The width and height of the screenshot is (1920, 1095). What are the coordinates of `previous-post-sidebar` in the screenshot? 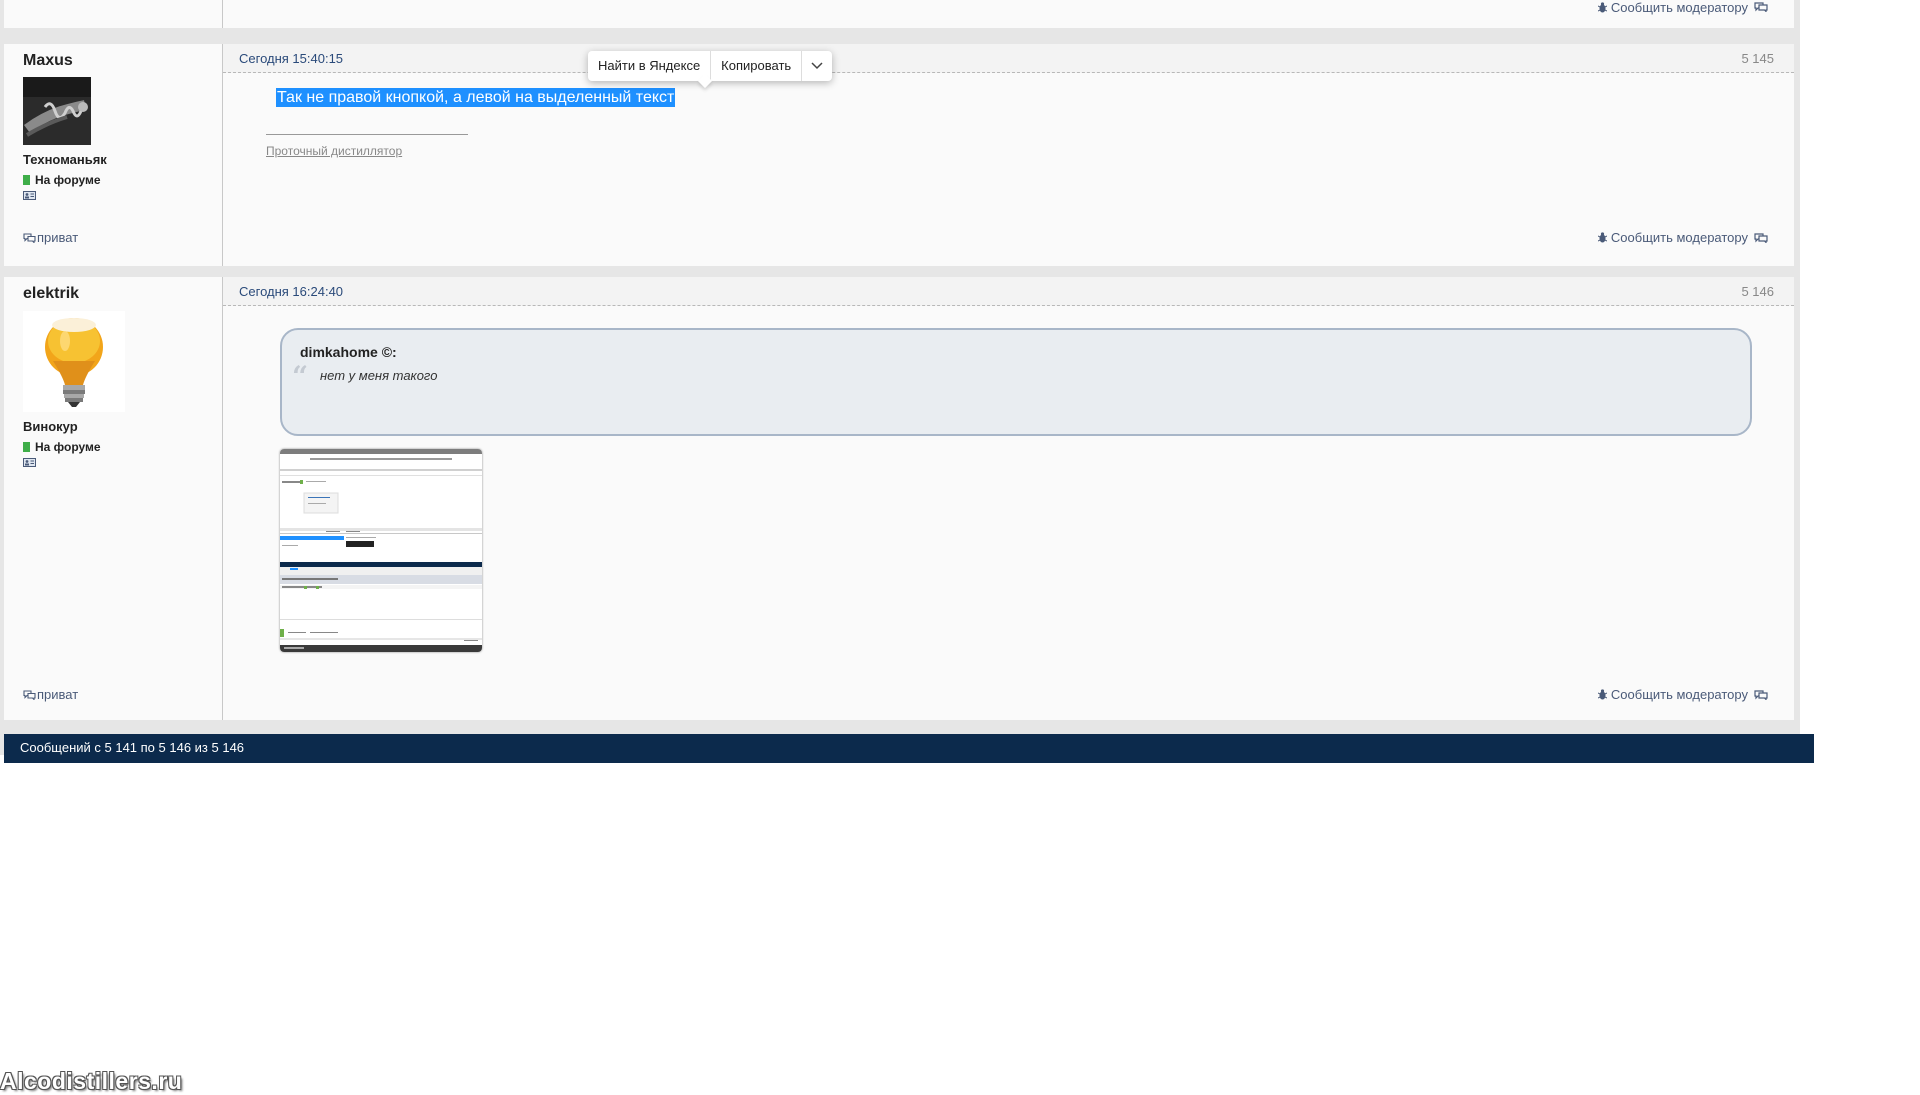 It's located at (113, 14).